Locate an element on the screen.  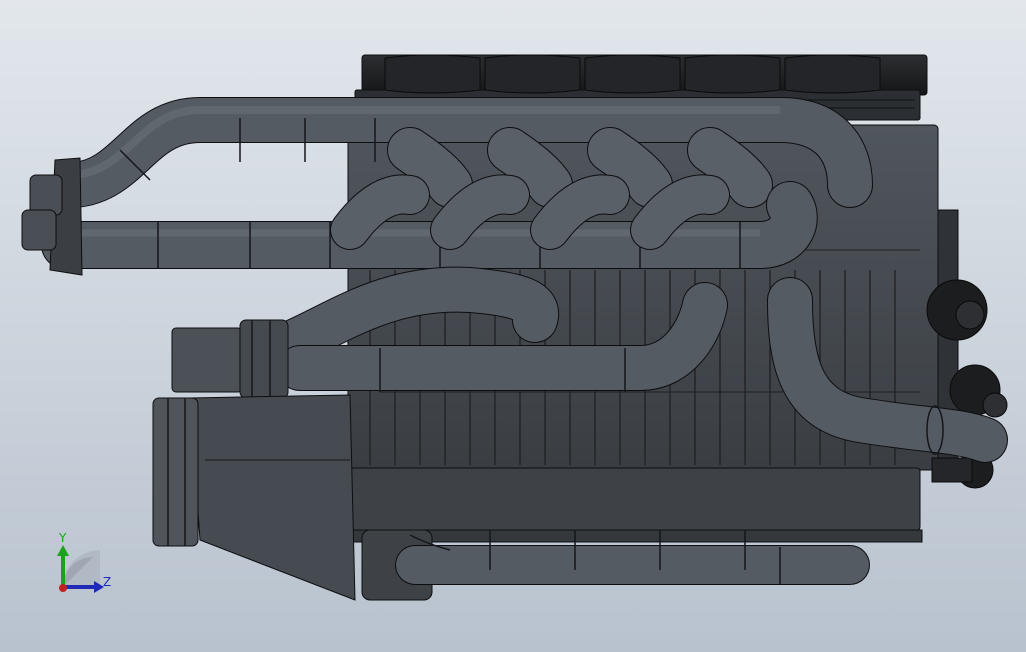
axis-y-label: Y is located at coordinates (63, 538).